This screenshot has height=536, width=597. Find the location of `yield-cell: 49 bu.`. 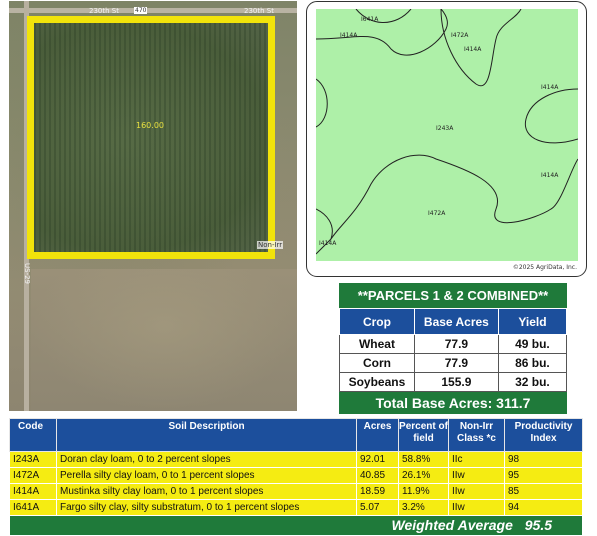

yield-cell: 49 bu. is located at coordinates (532, 344).